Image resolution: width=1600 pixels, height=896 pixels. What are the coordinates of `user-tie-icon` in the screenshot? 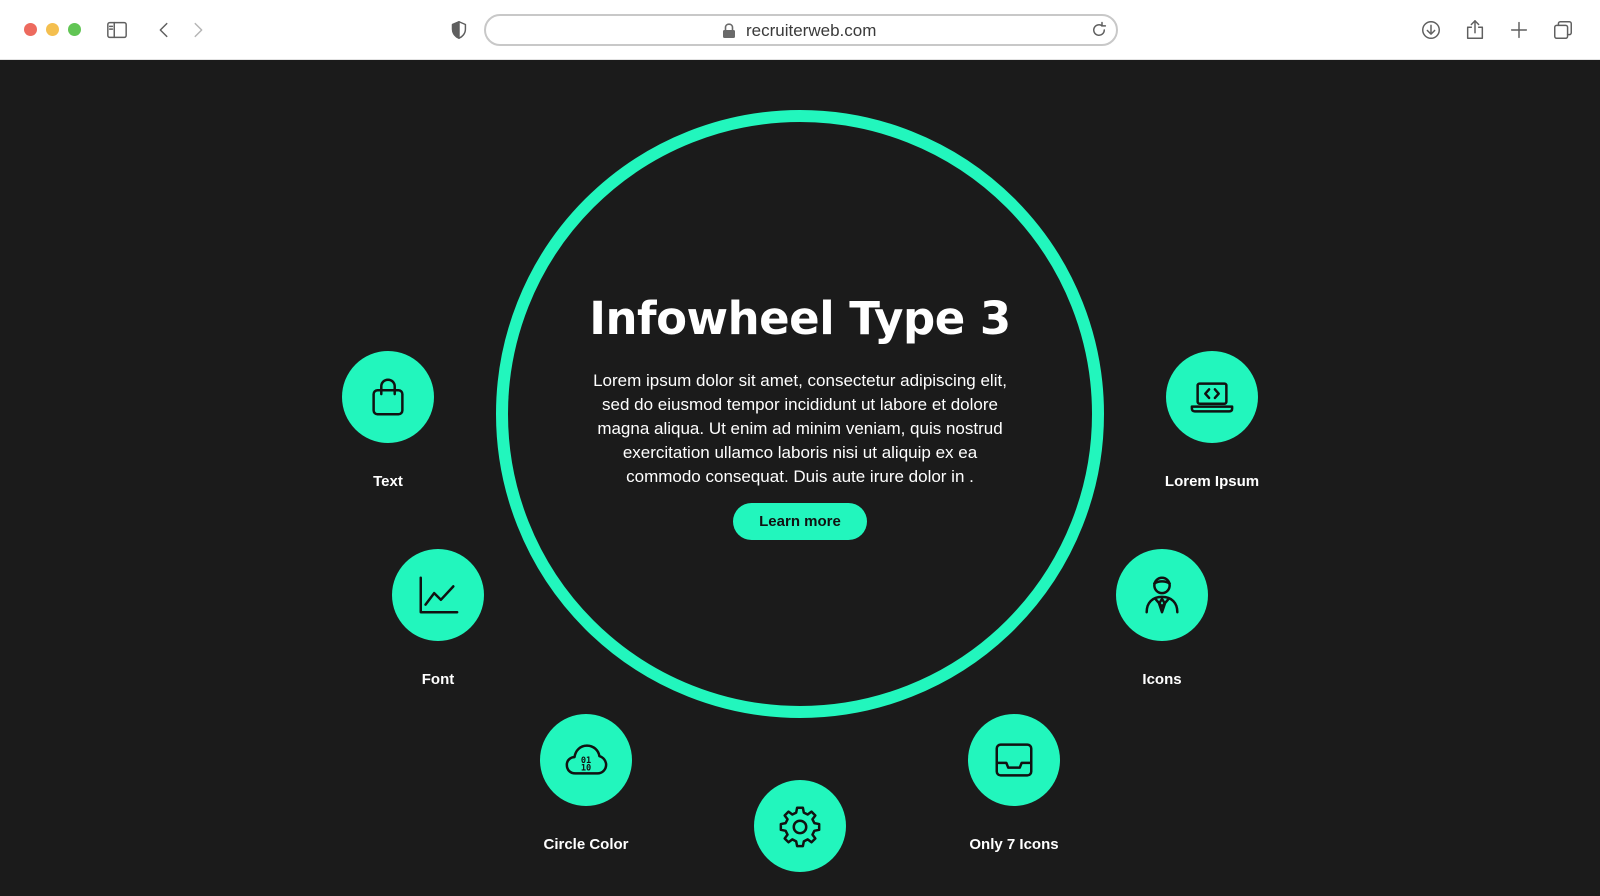 It's located at (1162, 595).